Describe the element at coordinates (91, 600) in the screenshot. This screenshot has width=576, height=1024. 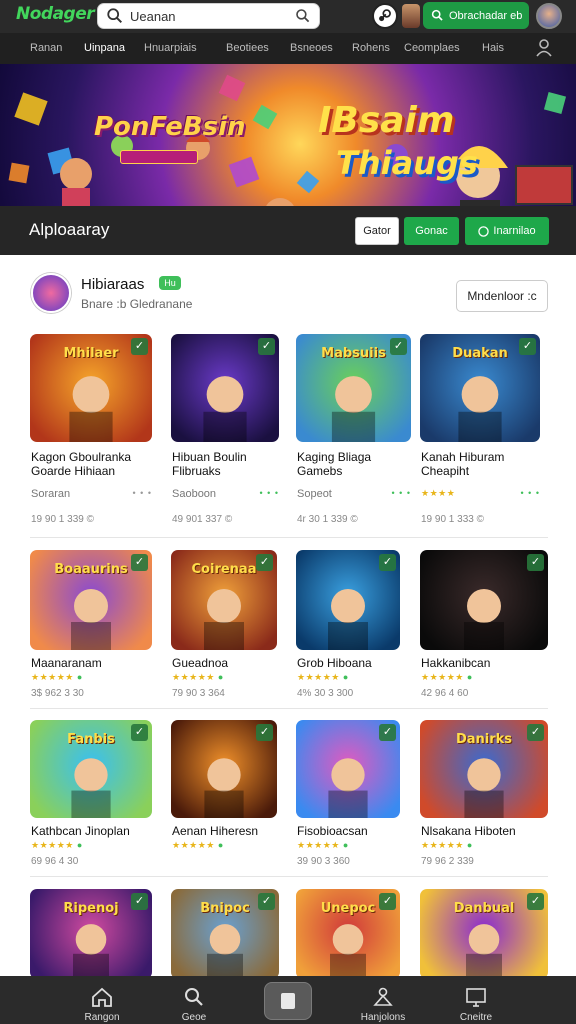
I see `game-thumbnail: Boaaurins ✓` at that location.